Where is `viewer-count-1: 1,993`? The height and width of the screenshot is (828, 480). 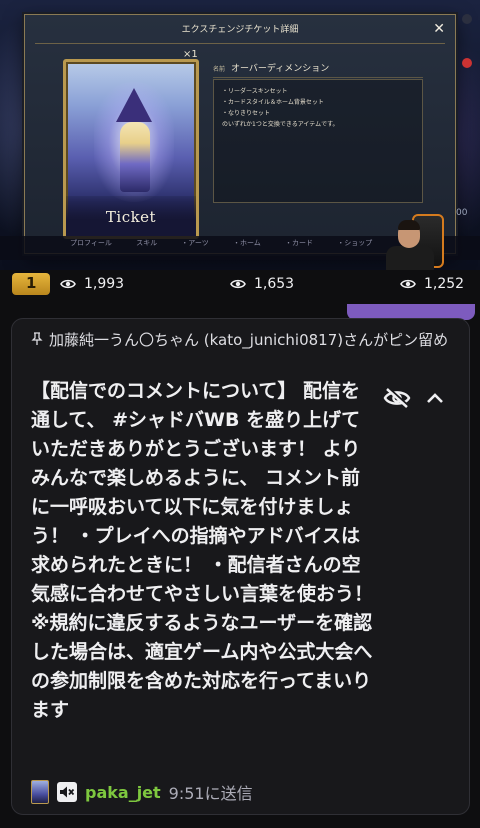
viewer-count-1: 1,993 is located at coordinates (92, 284).